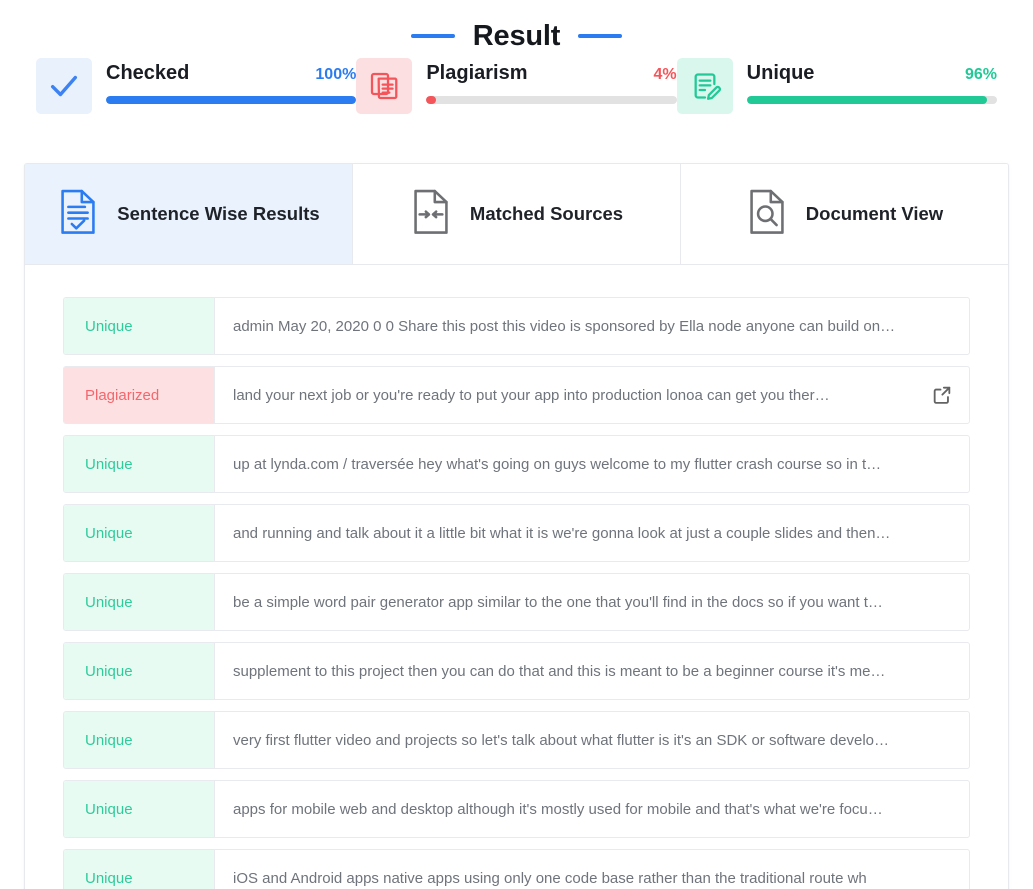 The width and height of the screenshot is (1033, 889). Describe the element at coordinates (139, 395) in the screenshot. I see `status-badge: Plagiarized` at that location.